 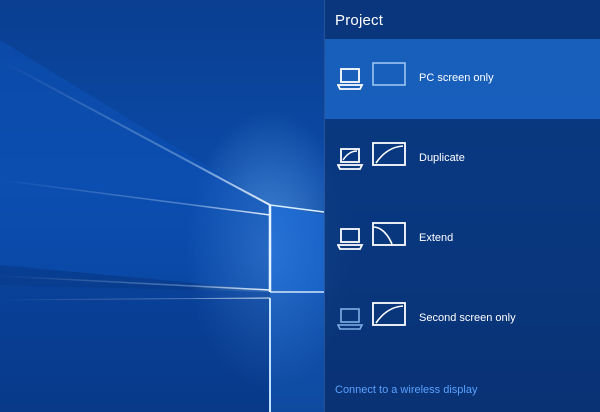 I want to click on option-label: Extend, so click(x=436, y=238).